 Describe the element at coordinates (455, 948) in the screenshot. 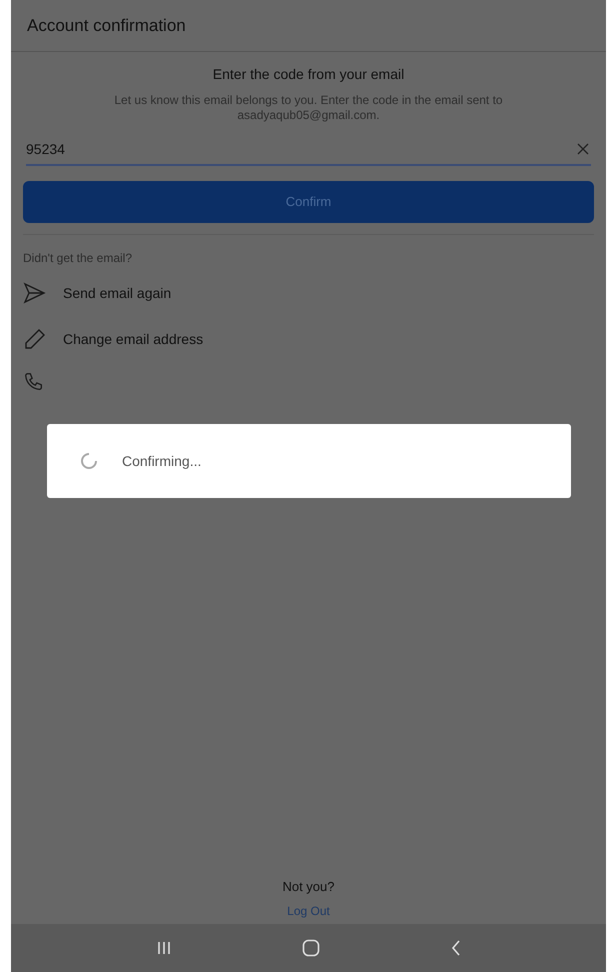

I see `back-icon` at that location.